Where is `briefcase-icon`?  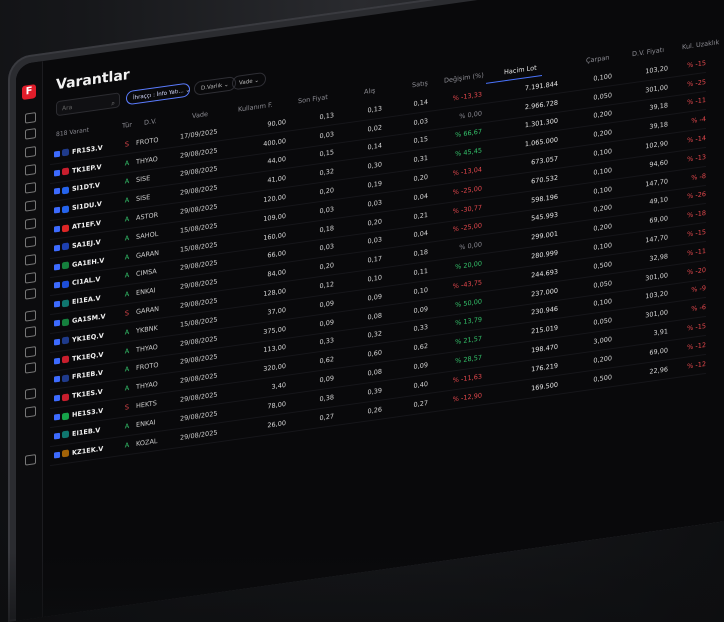
briefcase-icon is located at coordinates (30, 152).